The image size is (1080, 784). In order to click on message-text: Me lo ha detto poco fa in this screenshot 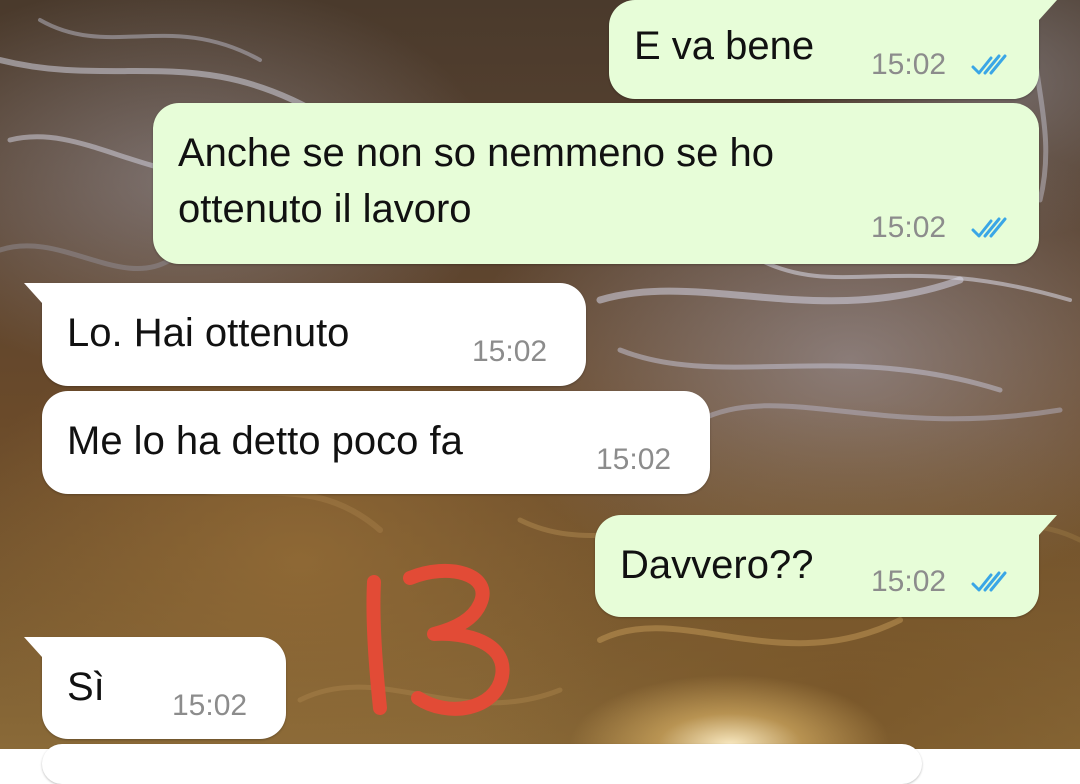, I will do `click(265, 441)`.